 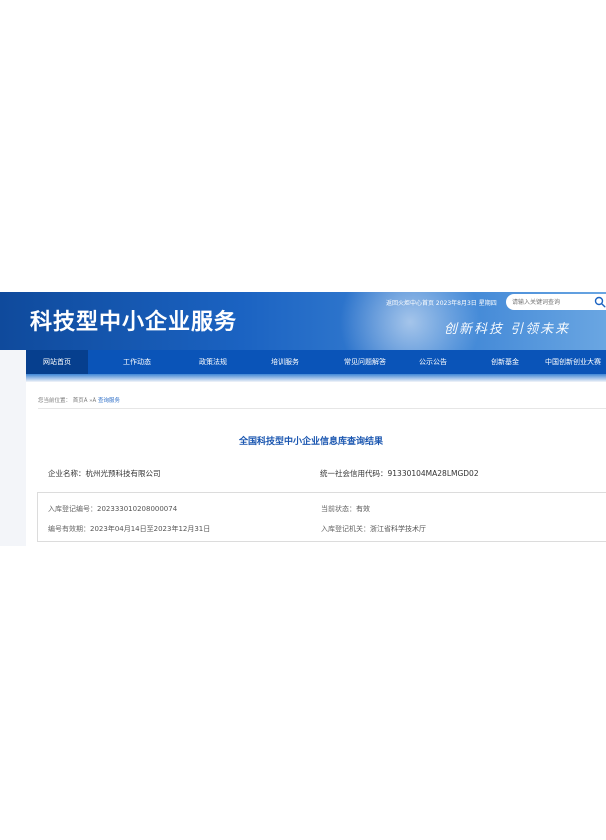 I want to click on search-icon, so click(x=600, y=302).